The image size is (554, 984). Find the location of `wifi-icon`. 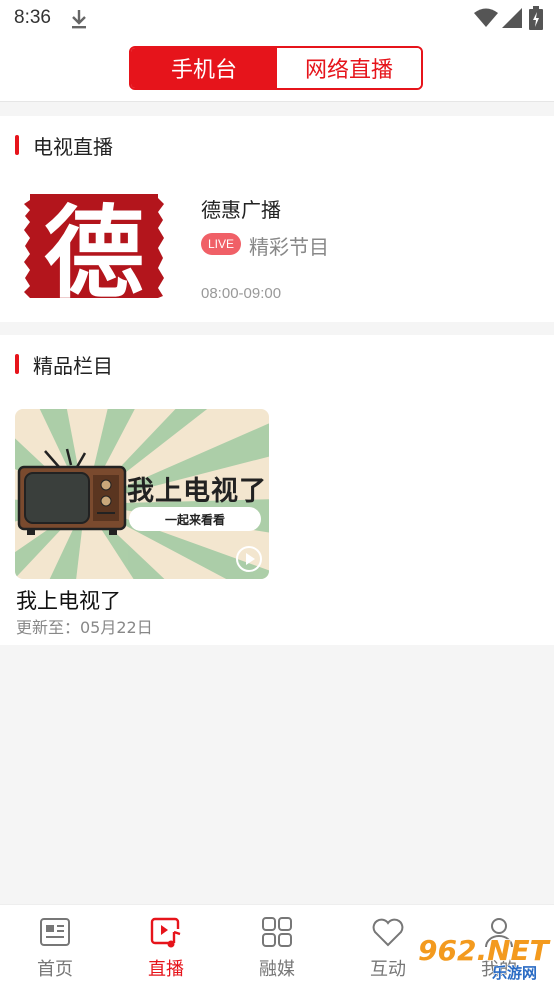

wifi-icon is located at coordinates (486, 17).